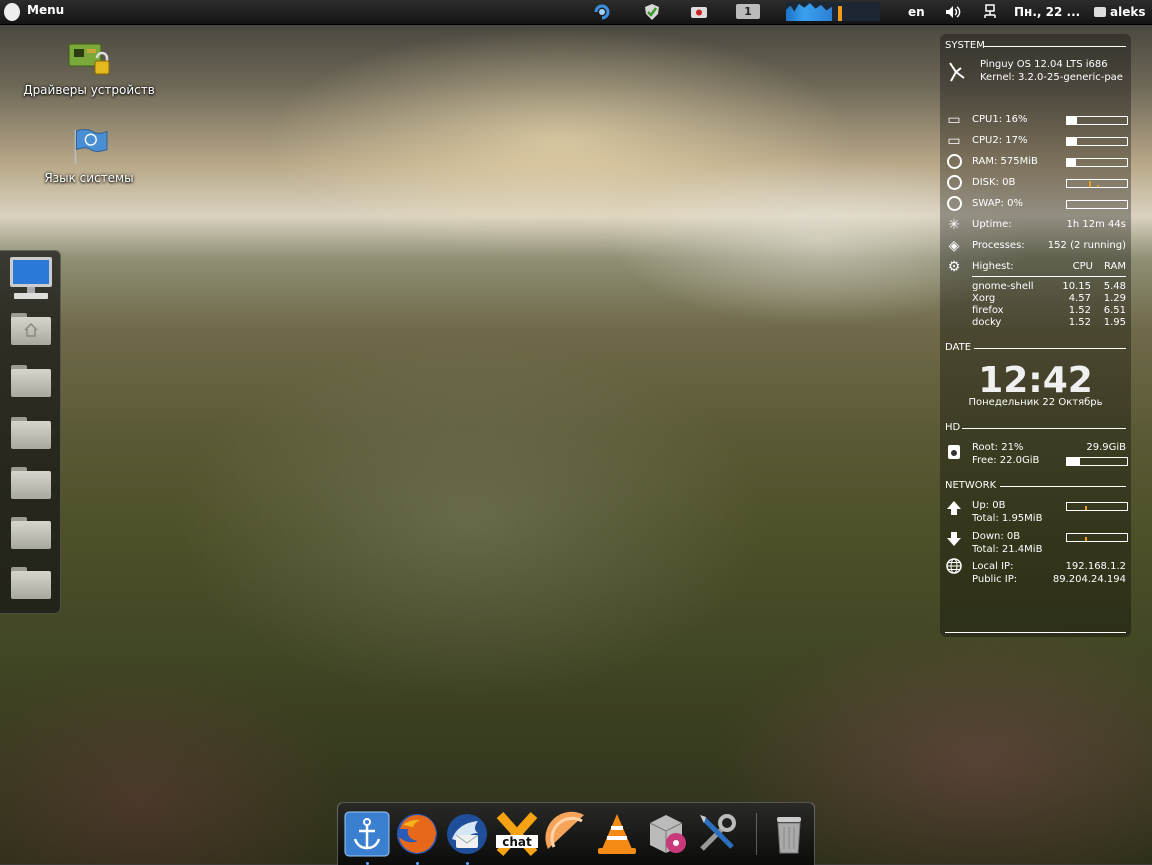  Describe the element at coordinates (953, 427) in the screenshot. I see `section-header-hd: HD` at that location.